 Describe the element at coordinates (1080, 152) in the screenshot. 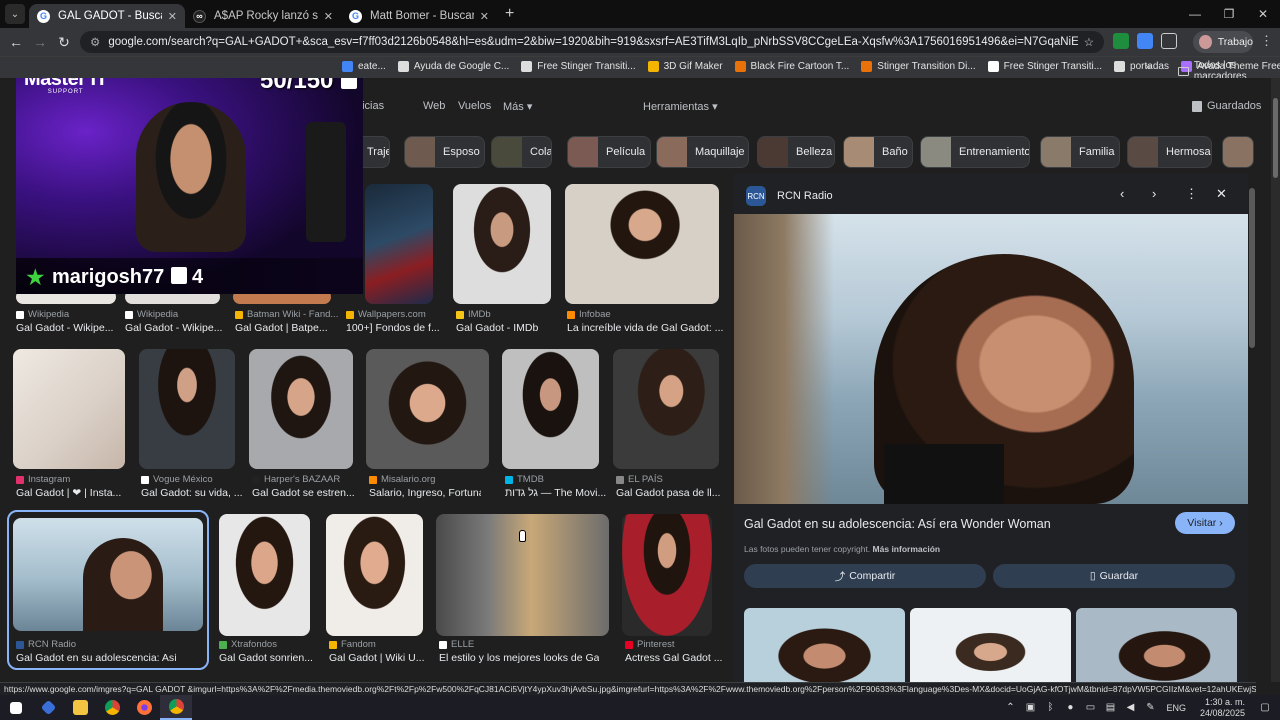

I see `chip-familia: Familia` at that location.